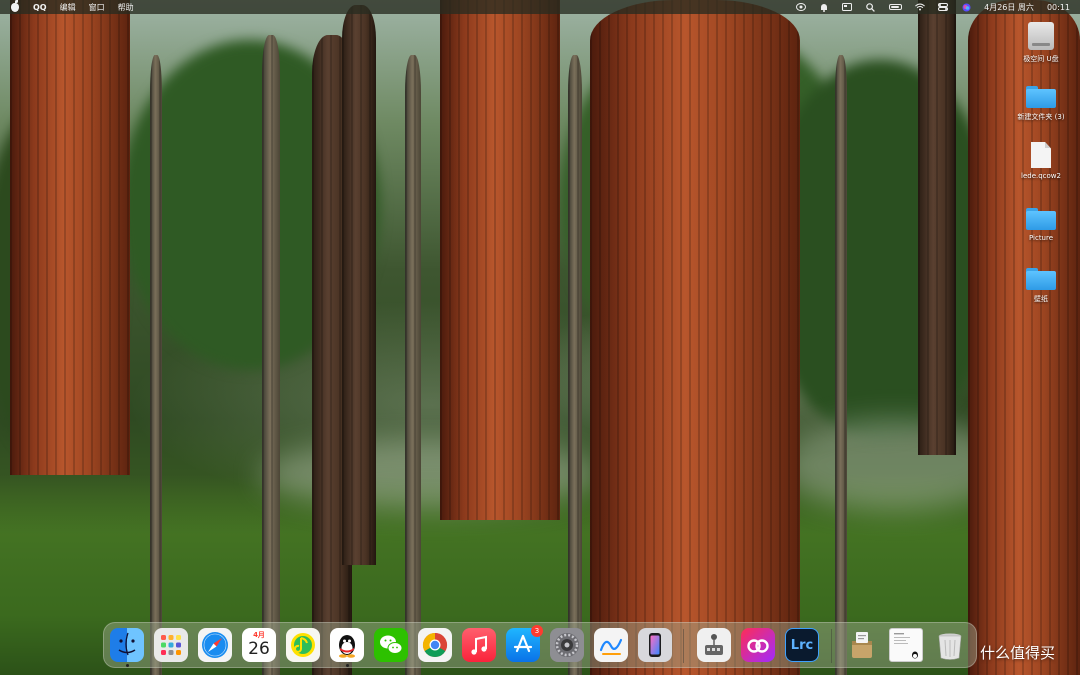  What do you see at coordinates (1041, 36) in the screenshot?
I see `drive-icon` at bounding box center [1041, 36].